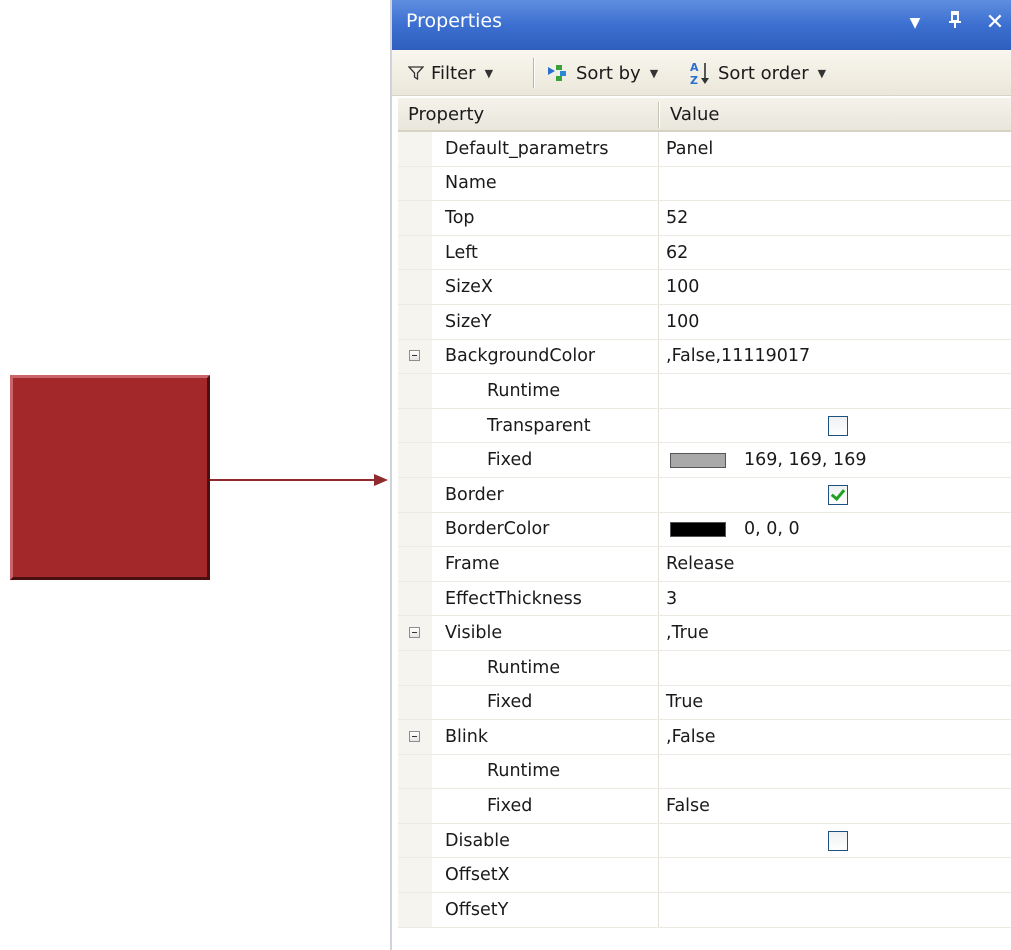 The width and height of the screenshot is (1011, 950). Describe the element at coordinates (658, 115) in the screenshot. I see `column-splitter` at that location.